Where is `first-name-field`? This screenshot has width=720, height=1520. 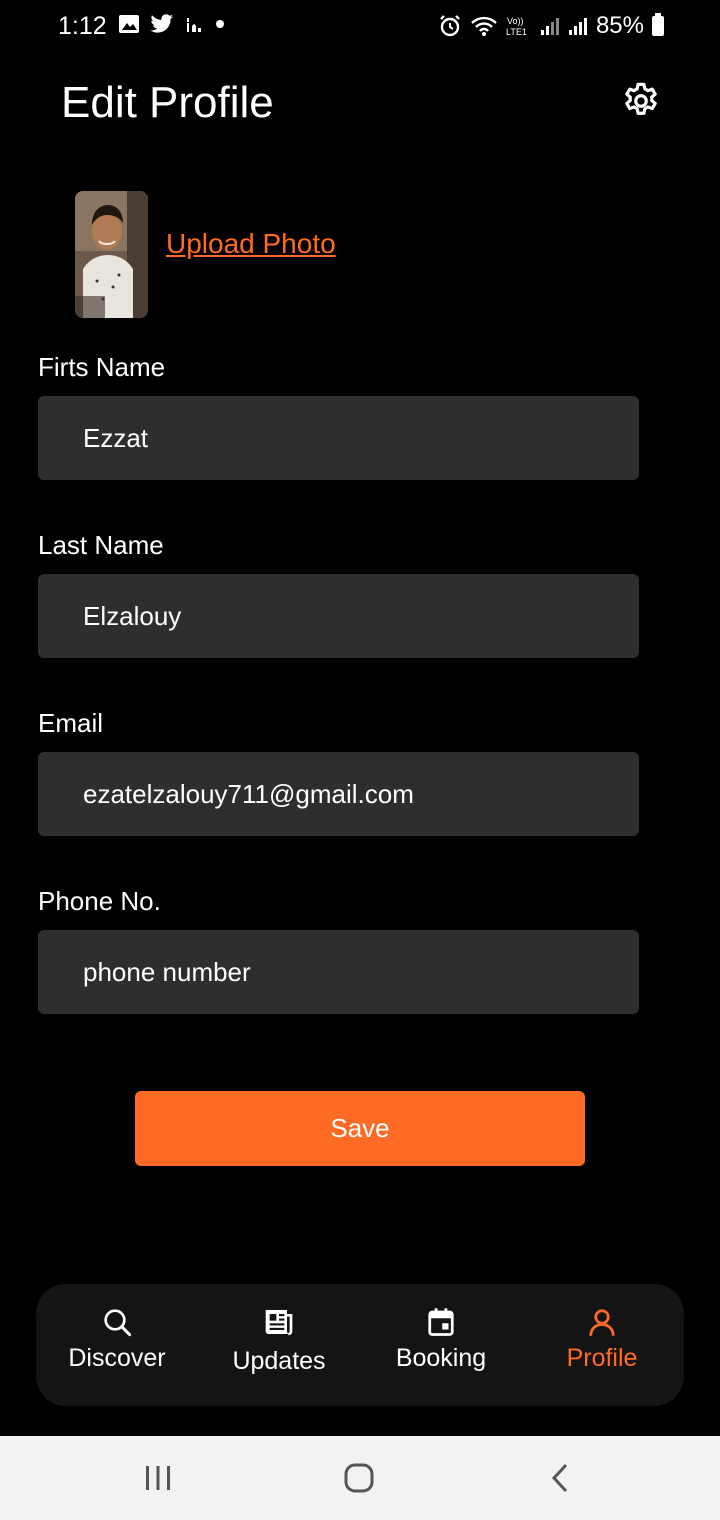 first-name-field is located at coordinates (338, 438).